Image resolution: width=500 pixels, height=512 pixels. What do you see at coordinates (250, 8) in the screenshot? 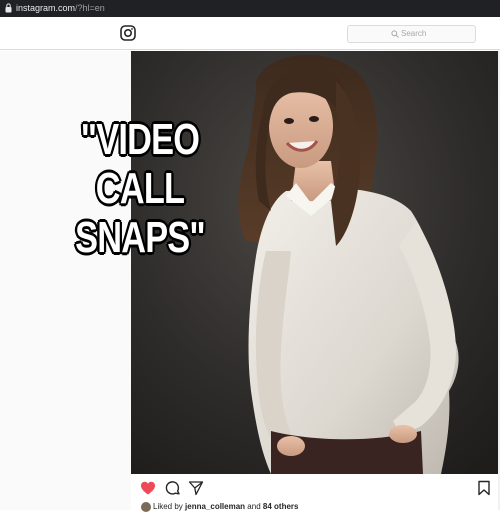
I see `browser-address-bar: instagram.com/?hl=en` at bounding box center [250, 8].